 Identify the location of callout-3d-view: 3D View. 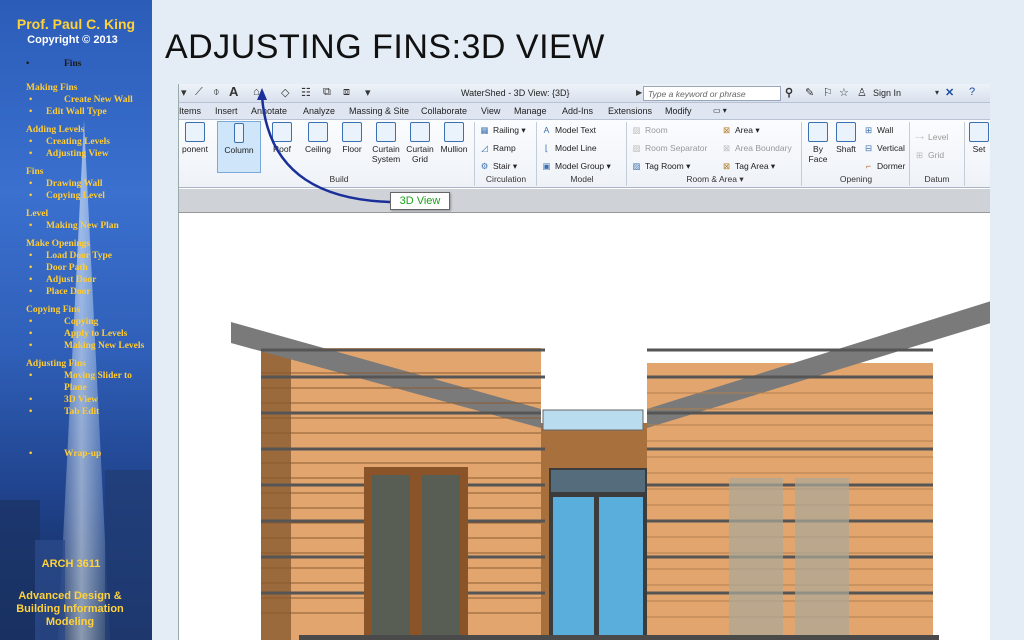
(420, 201).